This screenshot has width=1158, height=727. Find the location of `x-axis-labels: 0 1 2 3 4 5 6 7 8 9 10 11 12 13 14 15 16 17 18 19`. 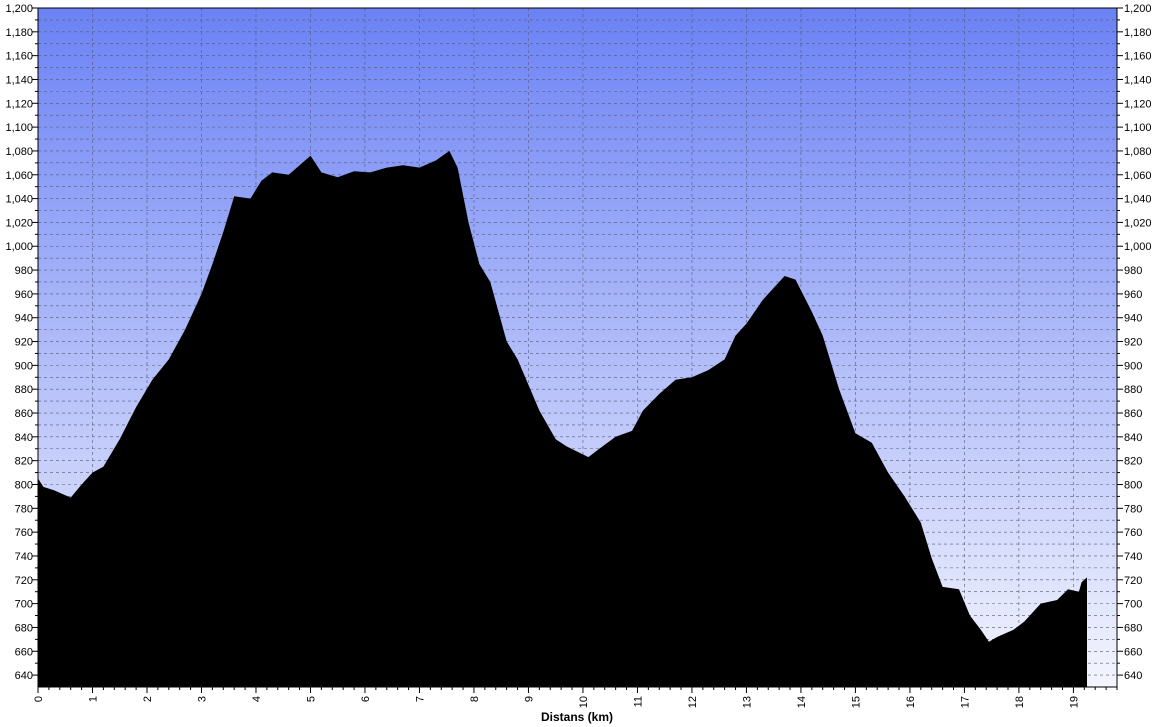

x-axis-labels: 0 1 2 3 4 5 6 7 8 9 10 11 12 13 14 15 16 17 18 19 is located at coordinates (556, 702).